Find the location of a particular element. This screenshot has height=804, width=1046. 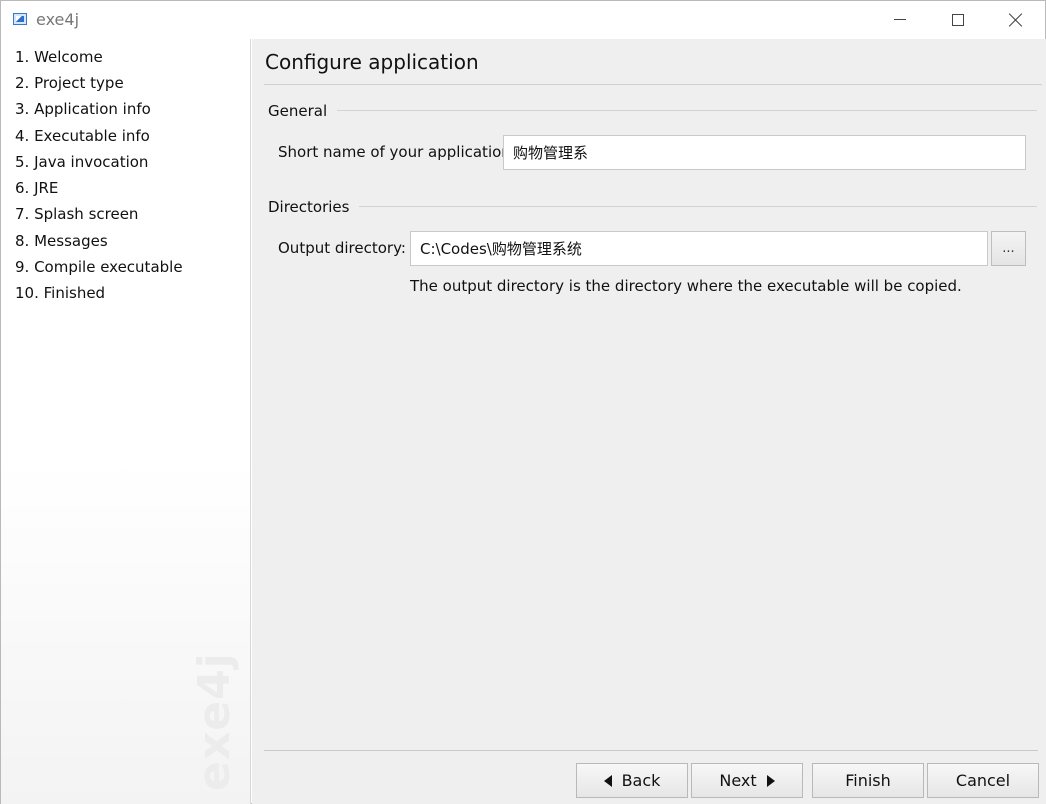

back-button: Back is located at coordinates (632, 780).